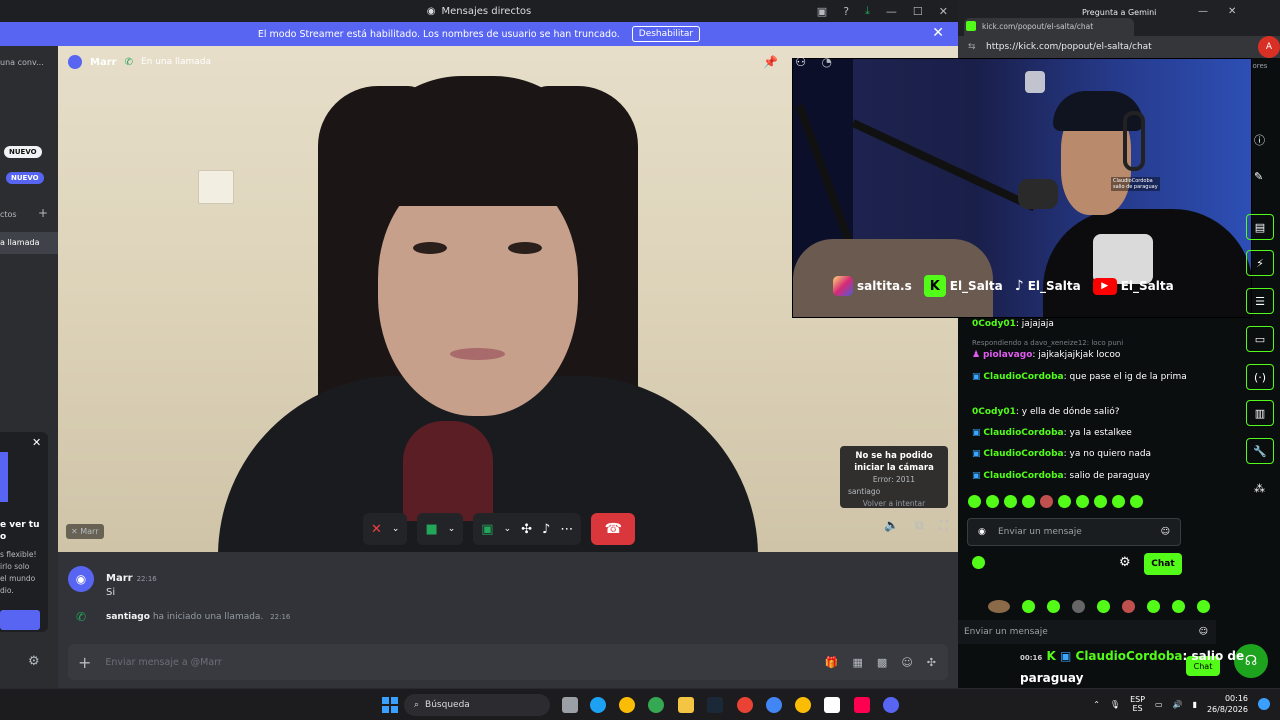 The width and height of the screenshot is (1280, 720). Describe the element at coordinates (1227, 704) in the screenshot. I see `clock: 00:16 26/8/2026` at that location.